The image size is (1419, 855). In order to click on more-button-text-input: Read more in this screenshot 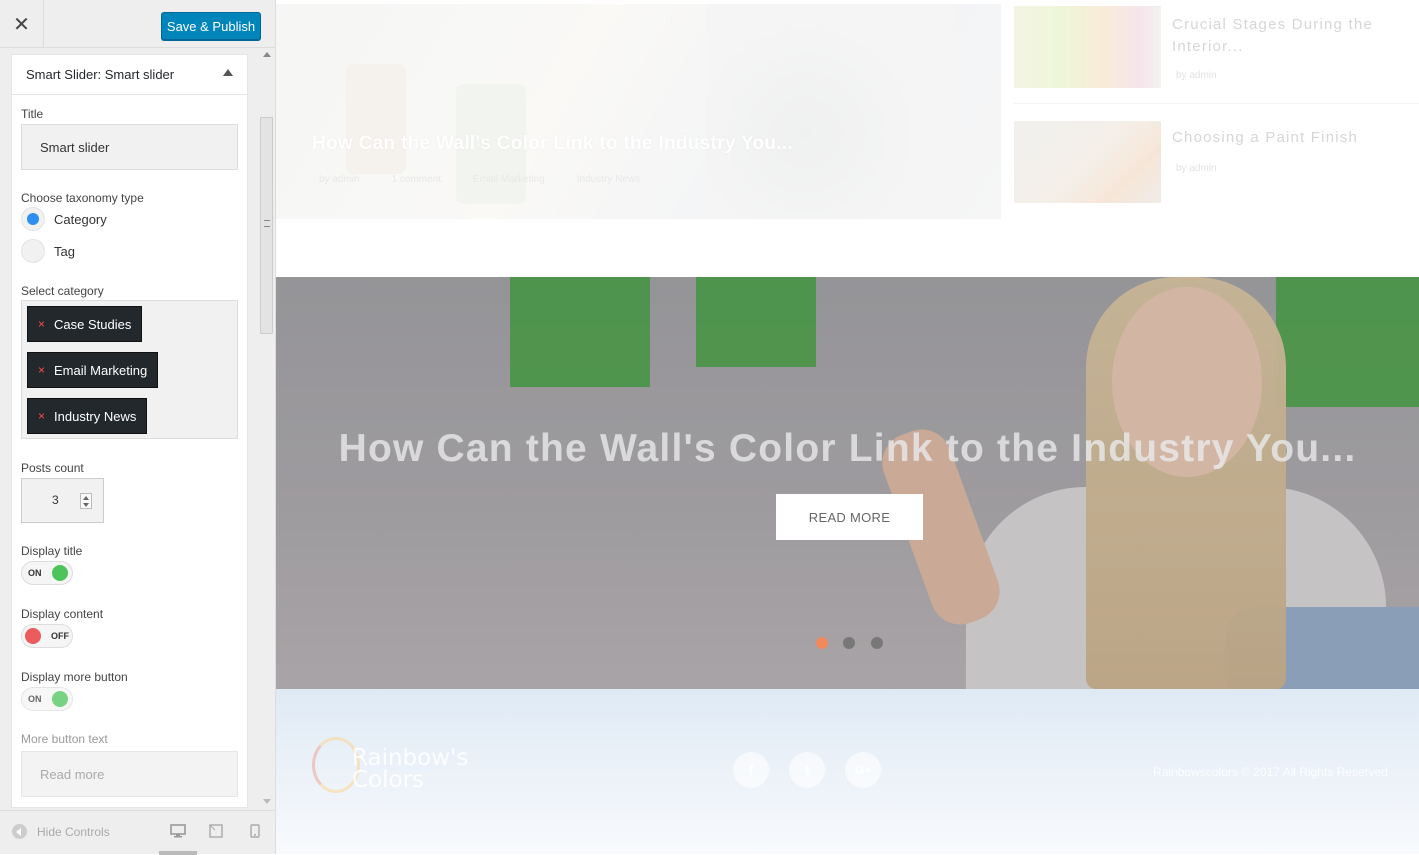, I will do `click(129, 774)`.